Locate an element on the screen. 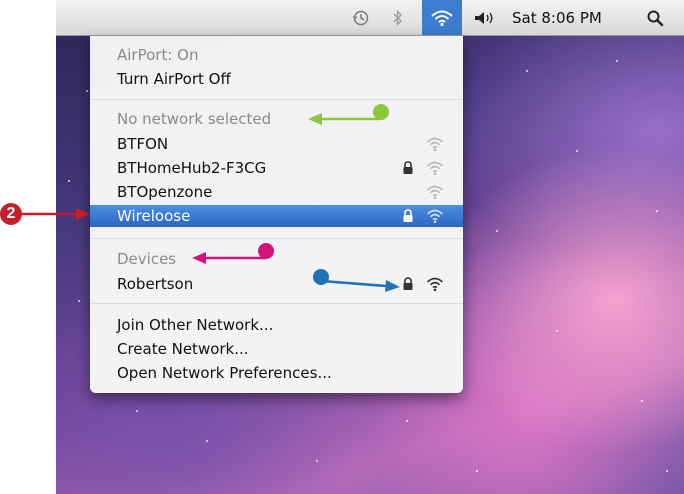  step-number-badge: 2 is located at coordinates (11, 214).